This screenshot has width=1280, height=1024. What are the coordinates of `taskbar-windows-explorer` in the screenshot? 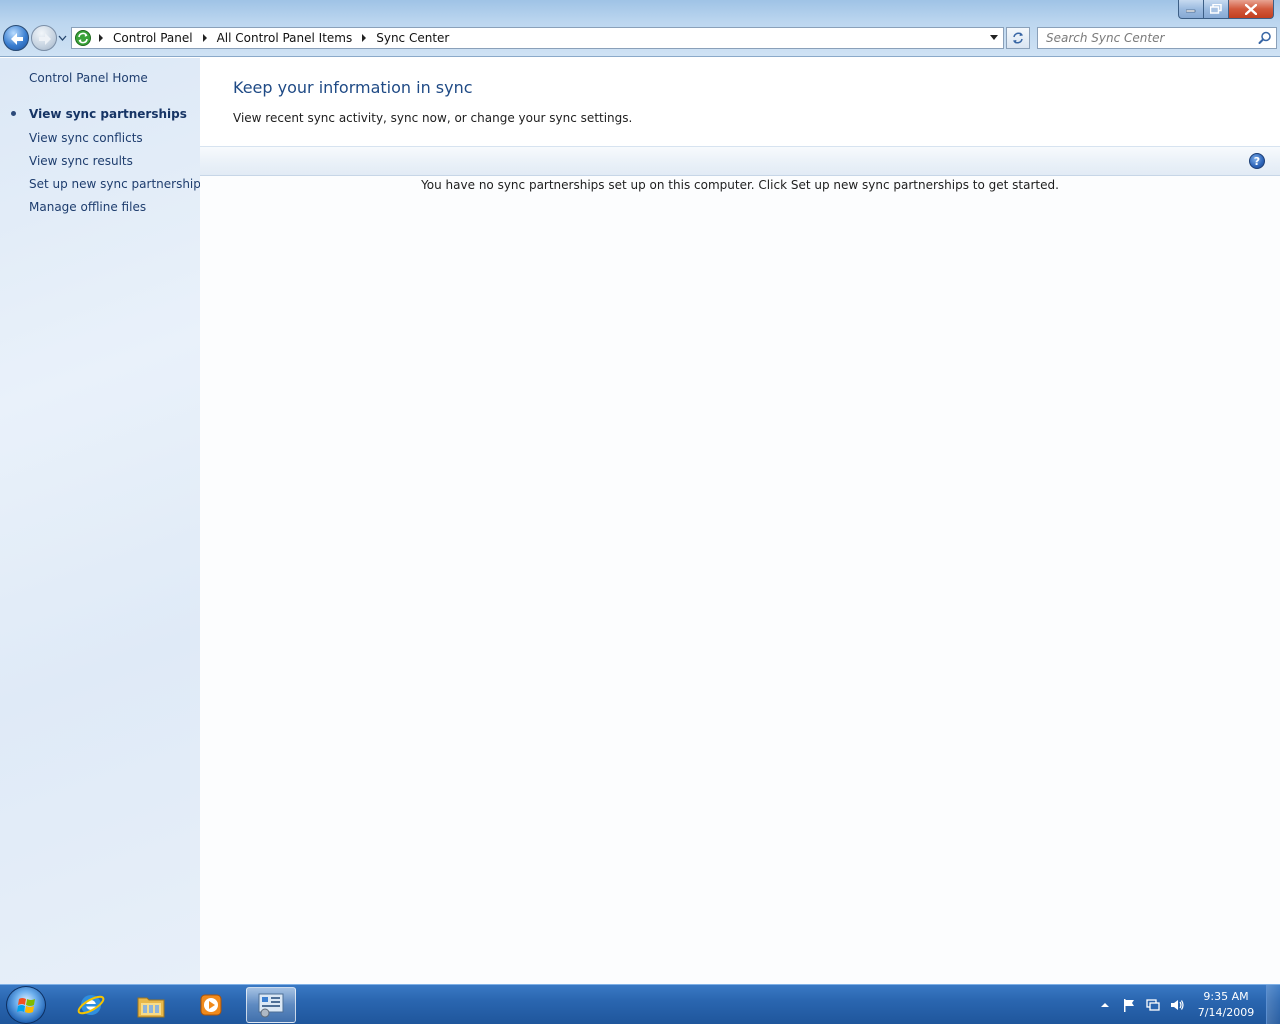 It's located at (151, 1005).